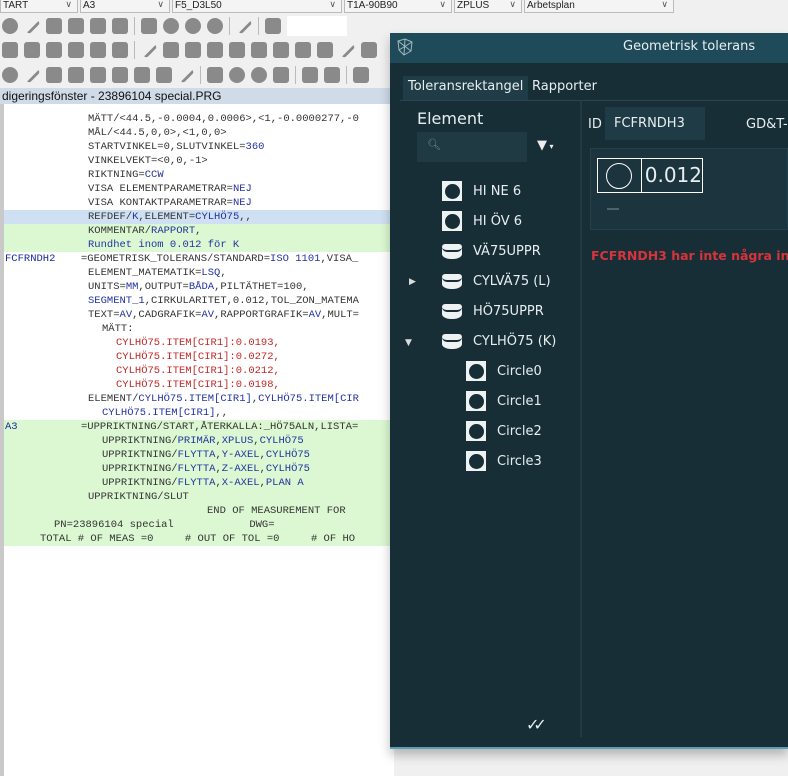 This screenshot has width=788, height=776. I want to click on code-line: CYLHÖ75.ITEM[CIR1],,, so click(199, 413).